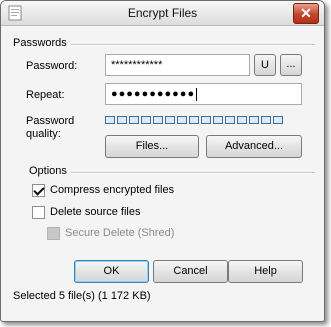 The image size is (331, 327). What do you see at coordinates (153, 94) in the screenshot?
I see `repeat-value: ●●●●●●●●●●●` at bounding box center [153, 94].